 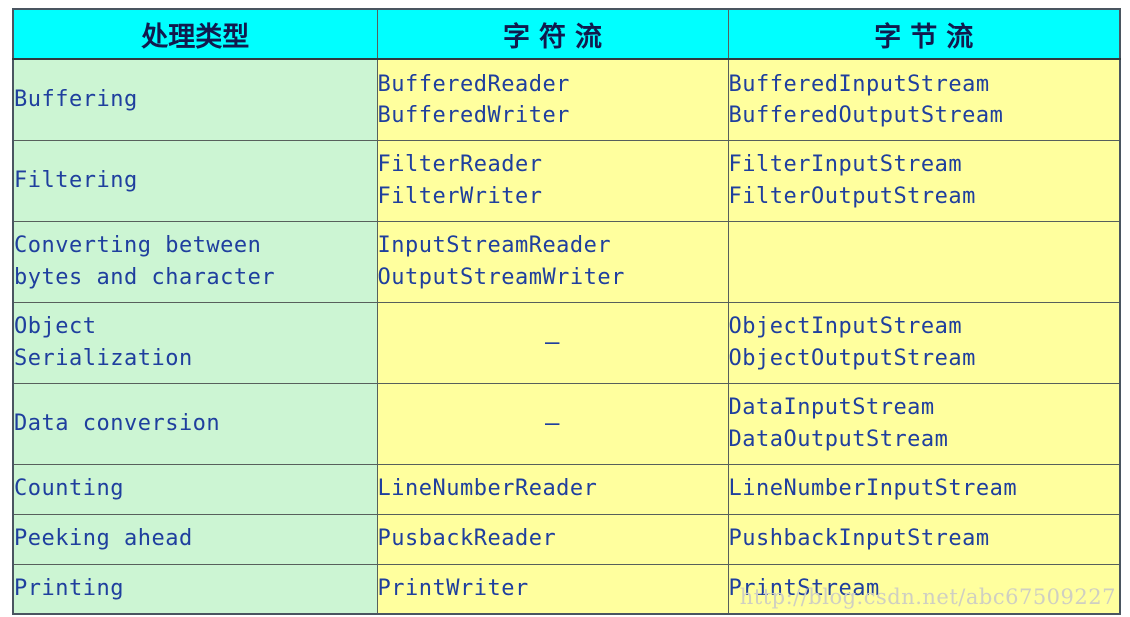 What do you see at coordinates (195, 99) in the screenshot?
I see `cell-processing-type: Buffering` at bounding box center [195, 99].